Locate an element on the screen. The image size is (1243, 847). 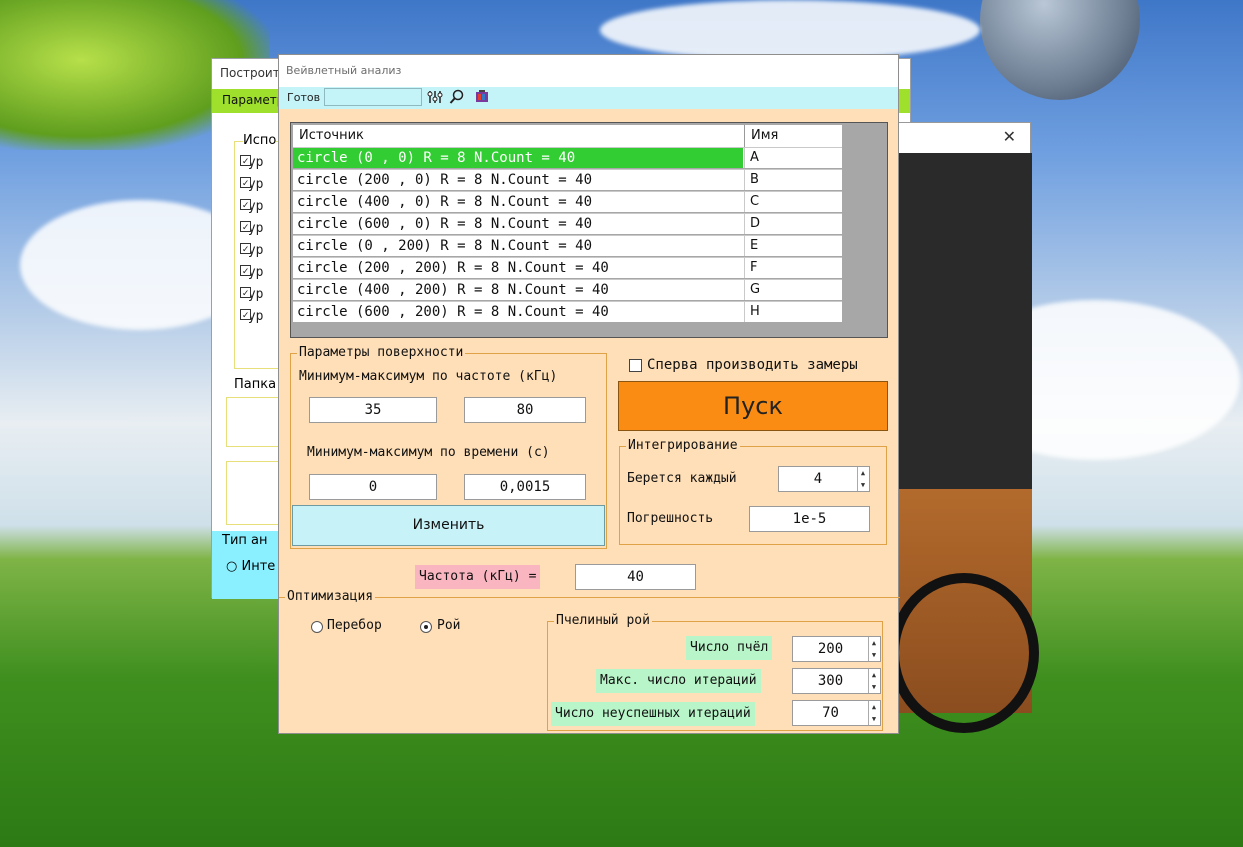
every-stepper: 4 ▲ ▼ is located at coordinates (824, 479).